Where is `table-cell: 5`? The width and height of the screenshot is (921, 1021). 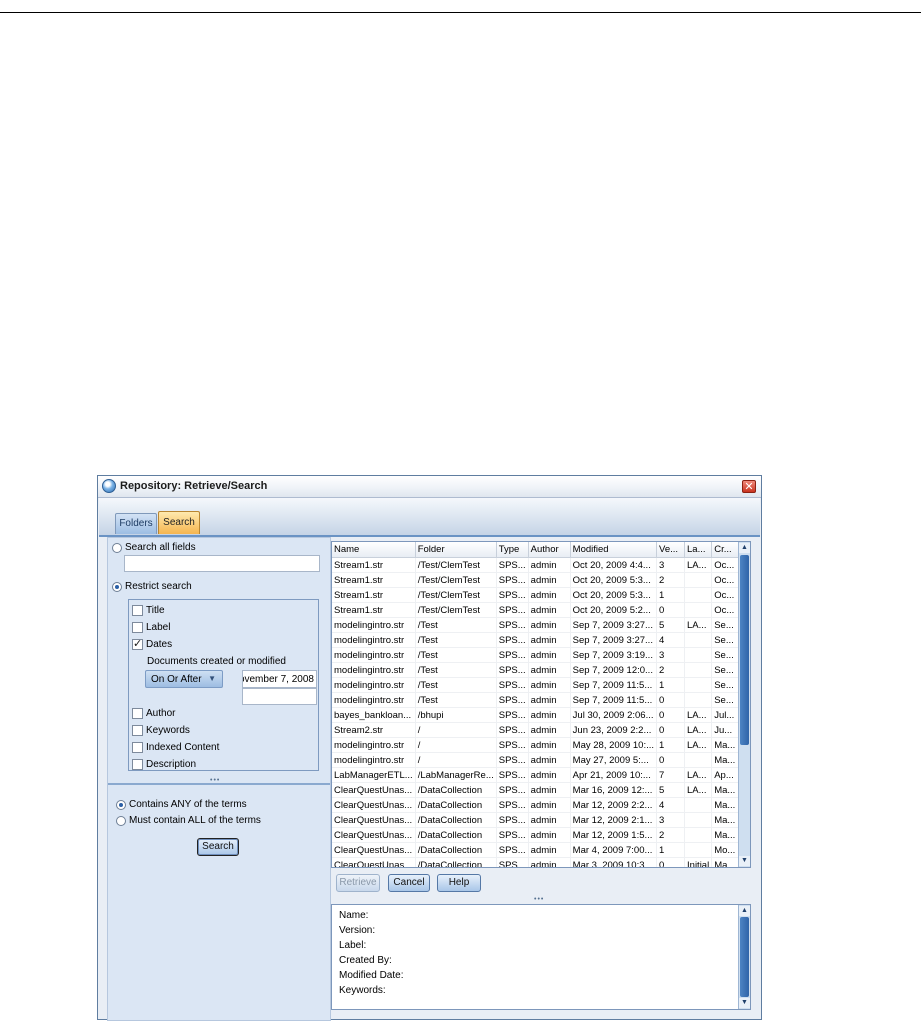 table-cell: 5 is located at coordinates (671, 625).